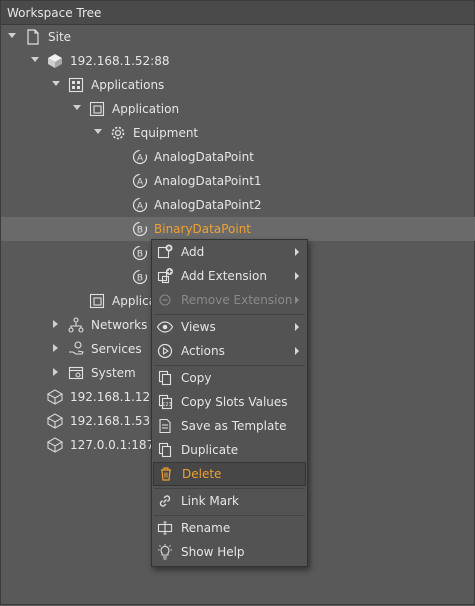  What do you see at coordinates (165, 252) in the screenshot?
I see `add-plus-icon` at bounding box center [165, 252].